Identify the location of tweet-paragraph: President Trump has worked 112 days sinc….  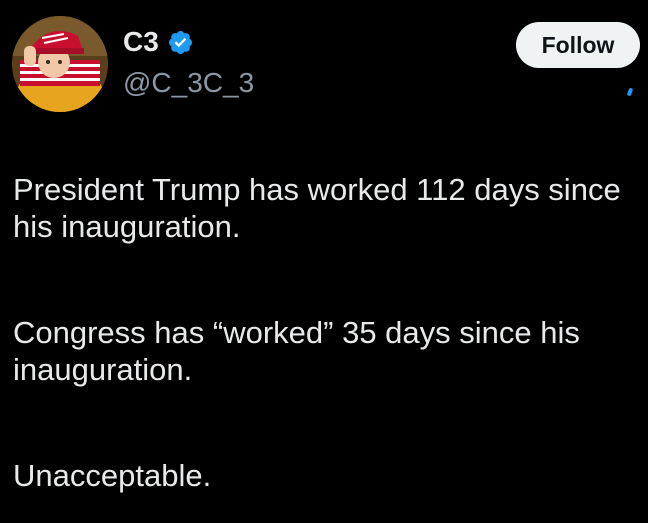
(317, 208).